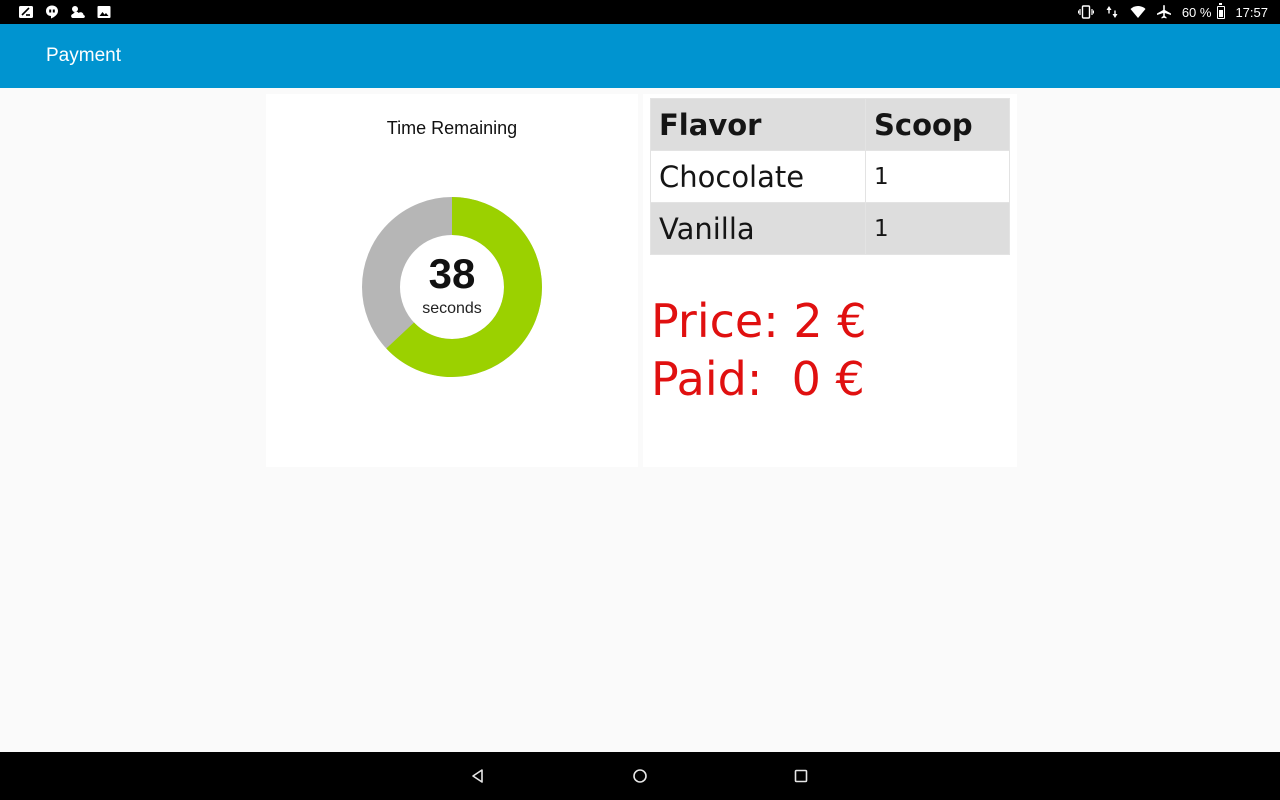 The image size is (1280, 800). What do you see at coordinates (758, 379) in the screenshot?
I see `paid-text: Paid: 0 €` at bounding box center [758, 379].